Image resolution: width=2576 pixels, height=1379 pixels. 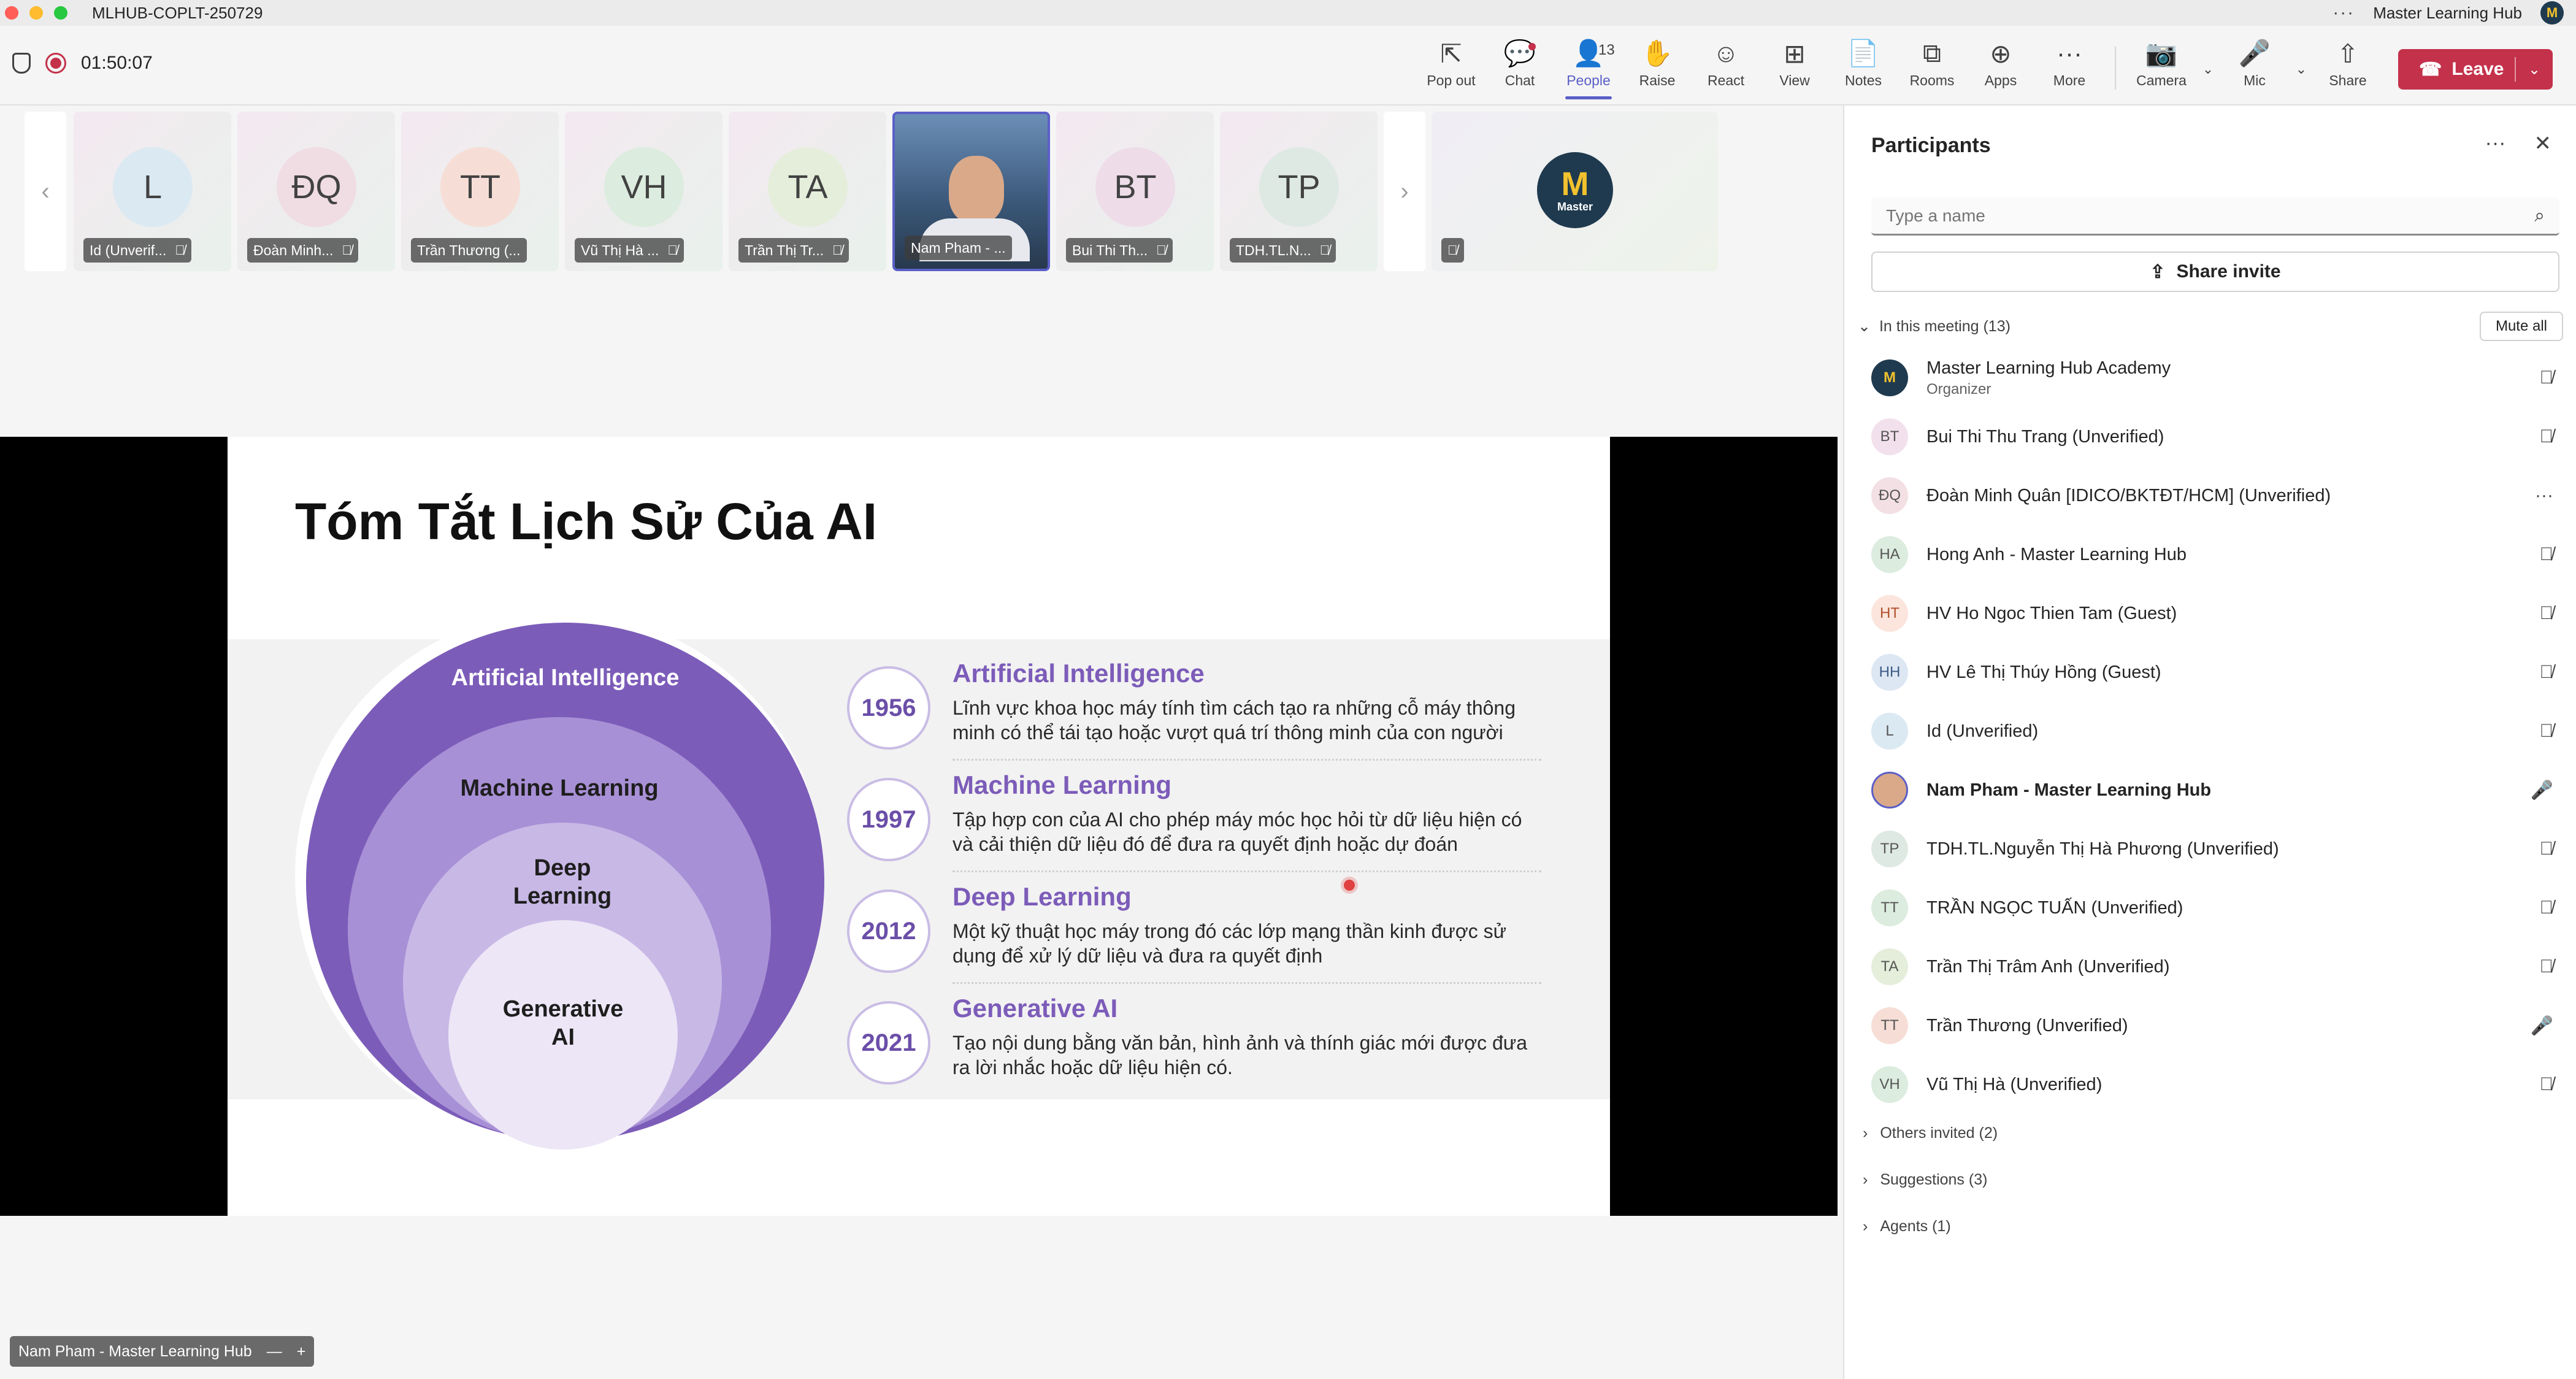 What do you see at coordinates (562, 868) in the screenshot?
I see `circle-label-dl-line1: Deep` at bounding box center [562, 868].